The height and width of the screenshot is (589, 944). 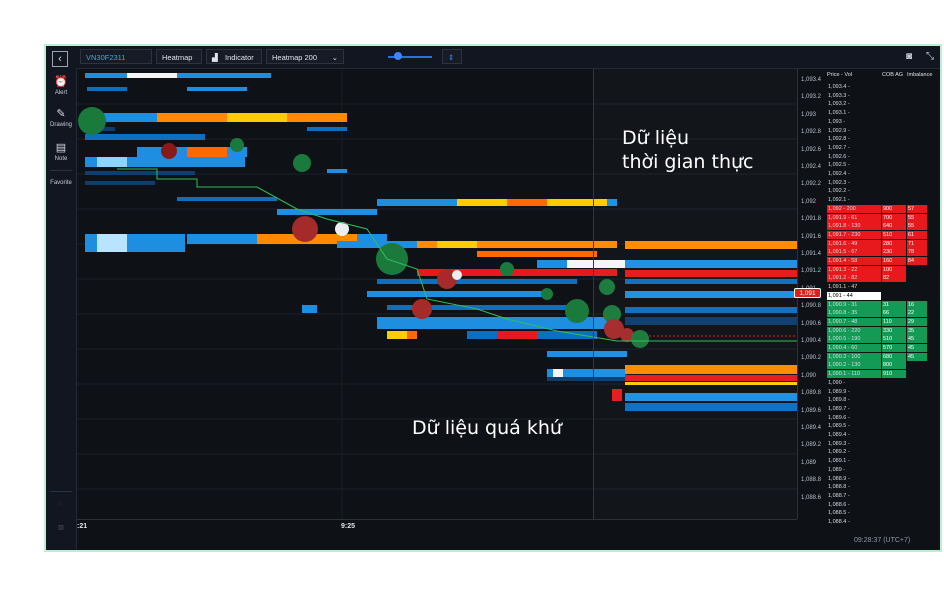 I want to click on ladder-row: 1,089.6 -, so click(x=883, y=418).